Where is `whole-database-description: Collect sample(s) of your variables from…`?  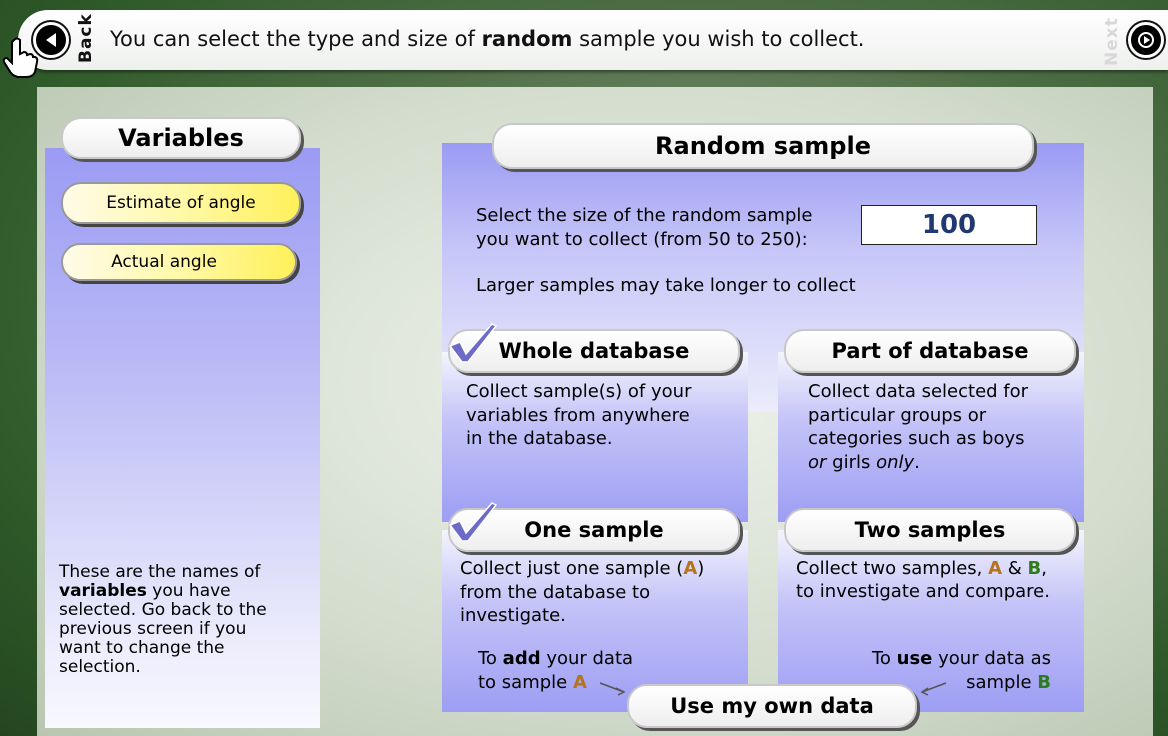
whole-database-description: Collect sample(s) of your variables from… is located at coordinates (579, 415).